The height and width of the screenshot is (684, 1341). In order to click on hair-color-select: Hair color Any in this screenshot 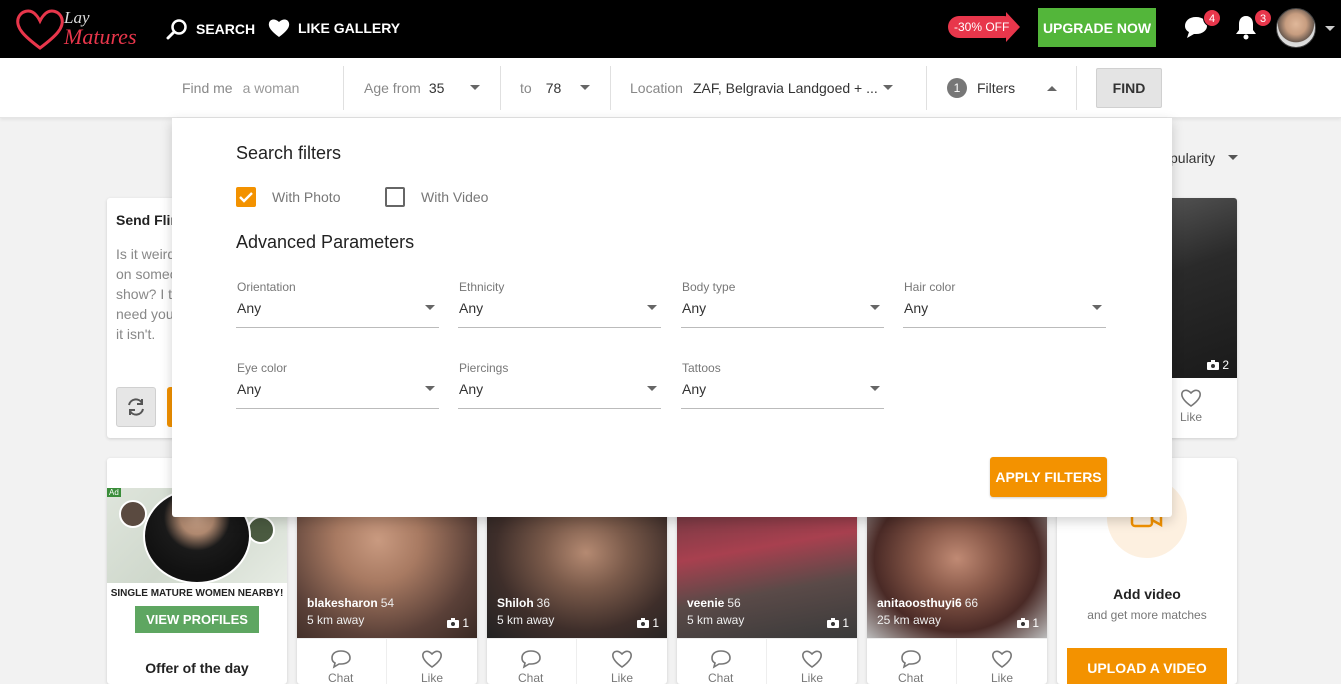, I will do `click(1004, 305)`.